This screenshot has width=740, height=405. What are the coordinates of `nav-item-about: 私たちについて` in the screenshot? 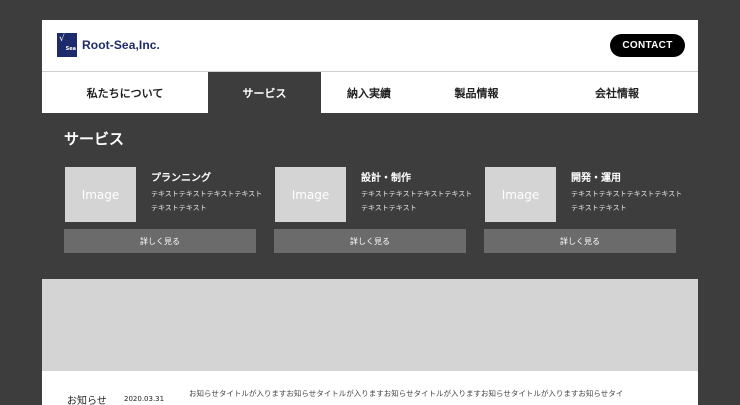 It's located at (125, 92).